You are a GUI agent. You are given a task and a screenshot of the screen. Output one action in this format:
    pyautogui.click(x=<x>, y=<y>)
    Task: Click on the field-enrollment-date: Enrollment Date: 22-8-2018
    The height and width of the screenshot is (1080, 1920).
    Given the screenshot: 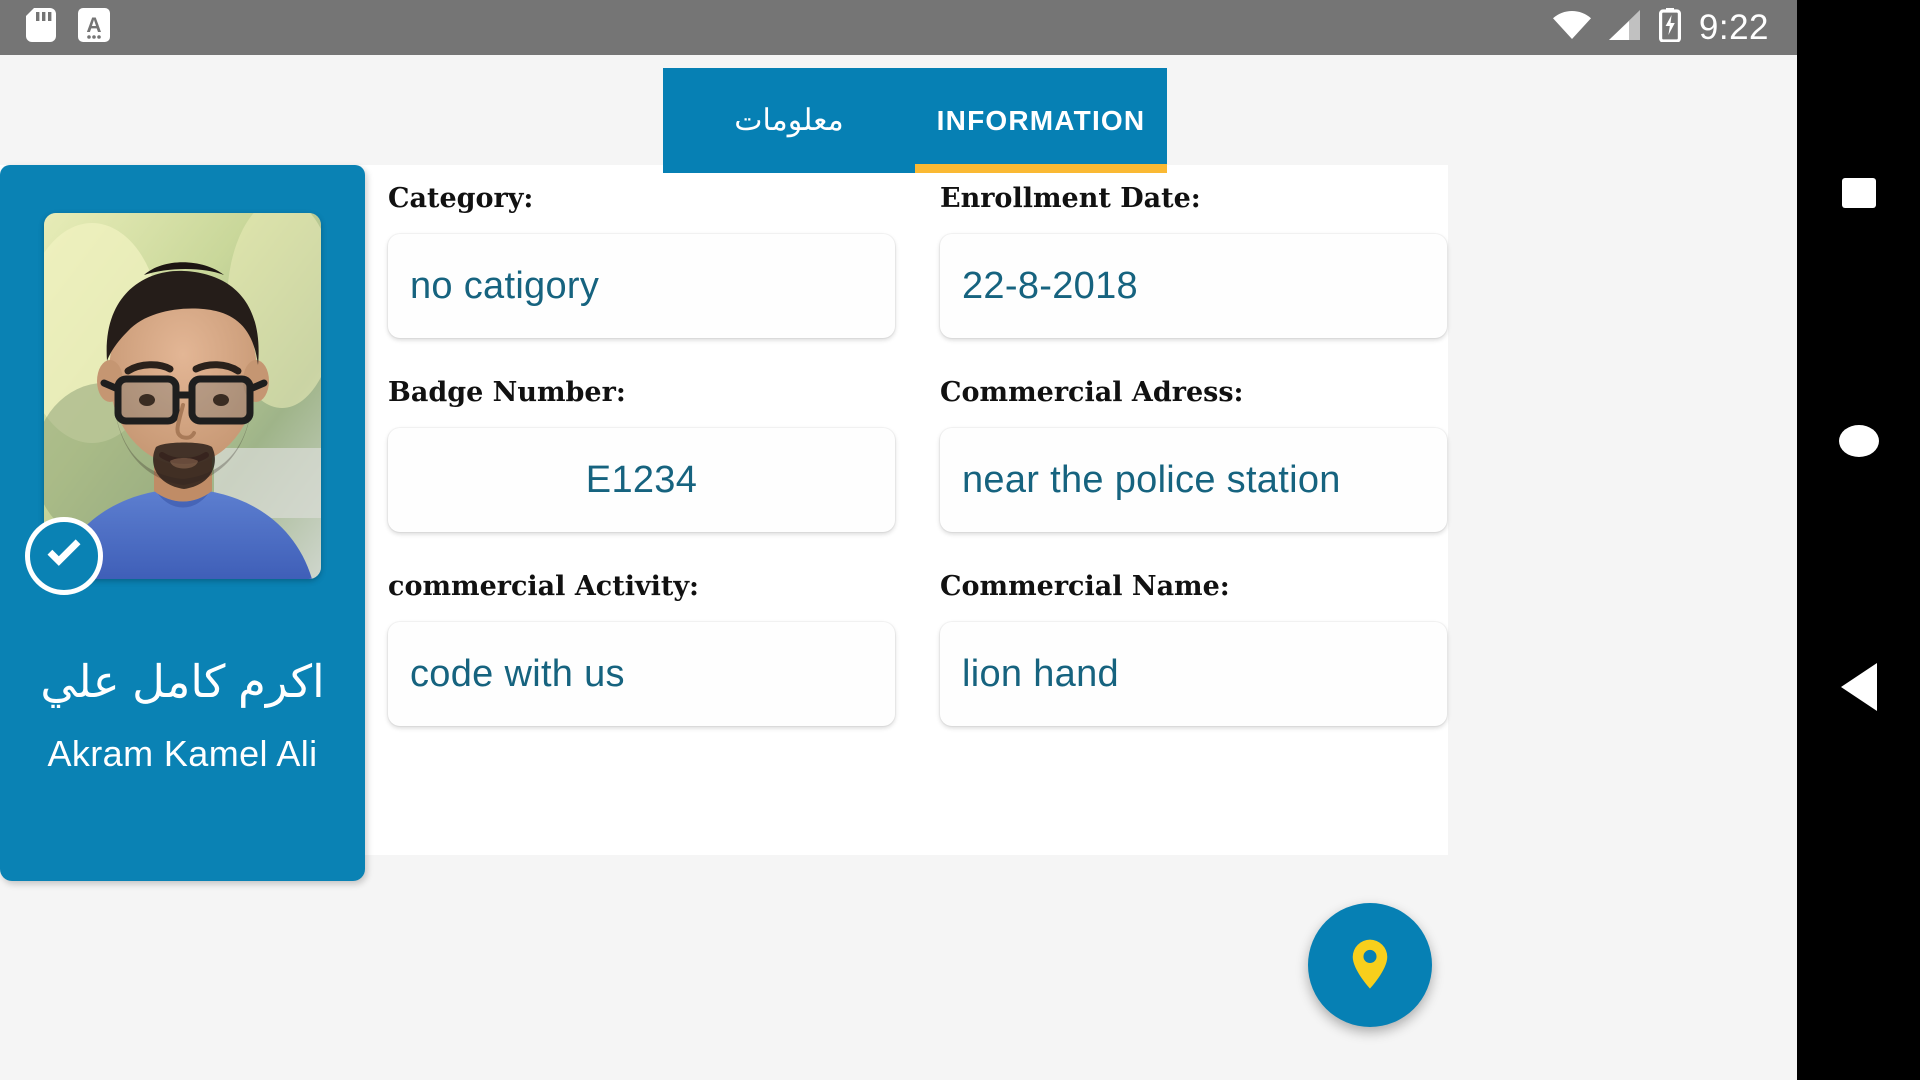 What is the action you would take?
    pyautogui.click(x=1194, y=282)
    